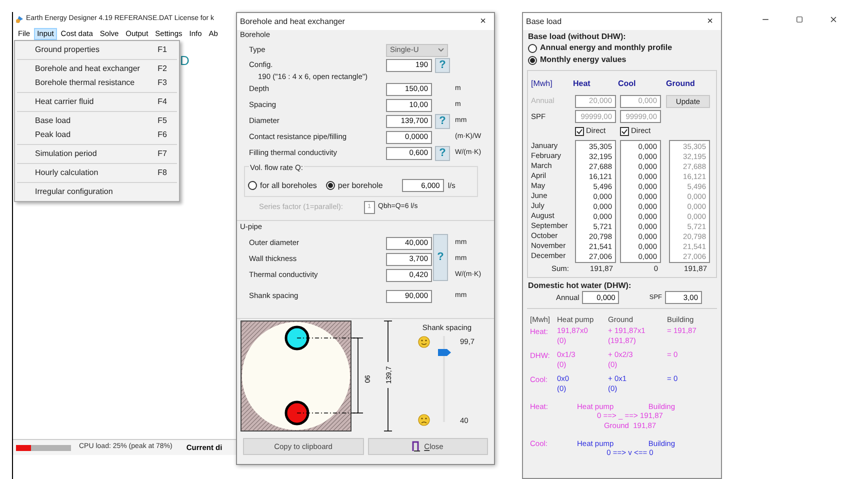 This screenshot has width=844, height=479. I want to click on chevron-down-icon, so click(441, 50).